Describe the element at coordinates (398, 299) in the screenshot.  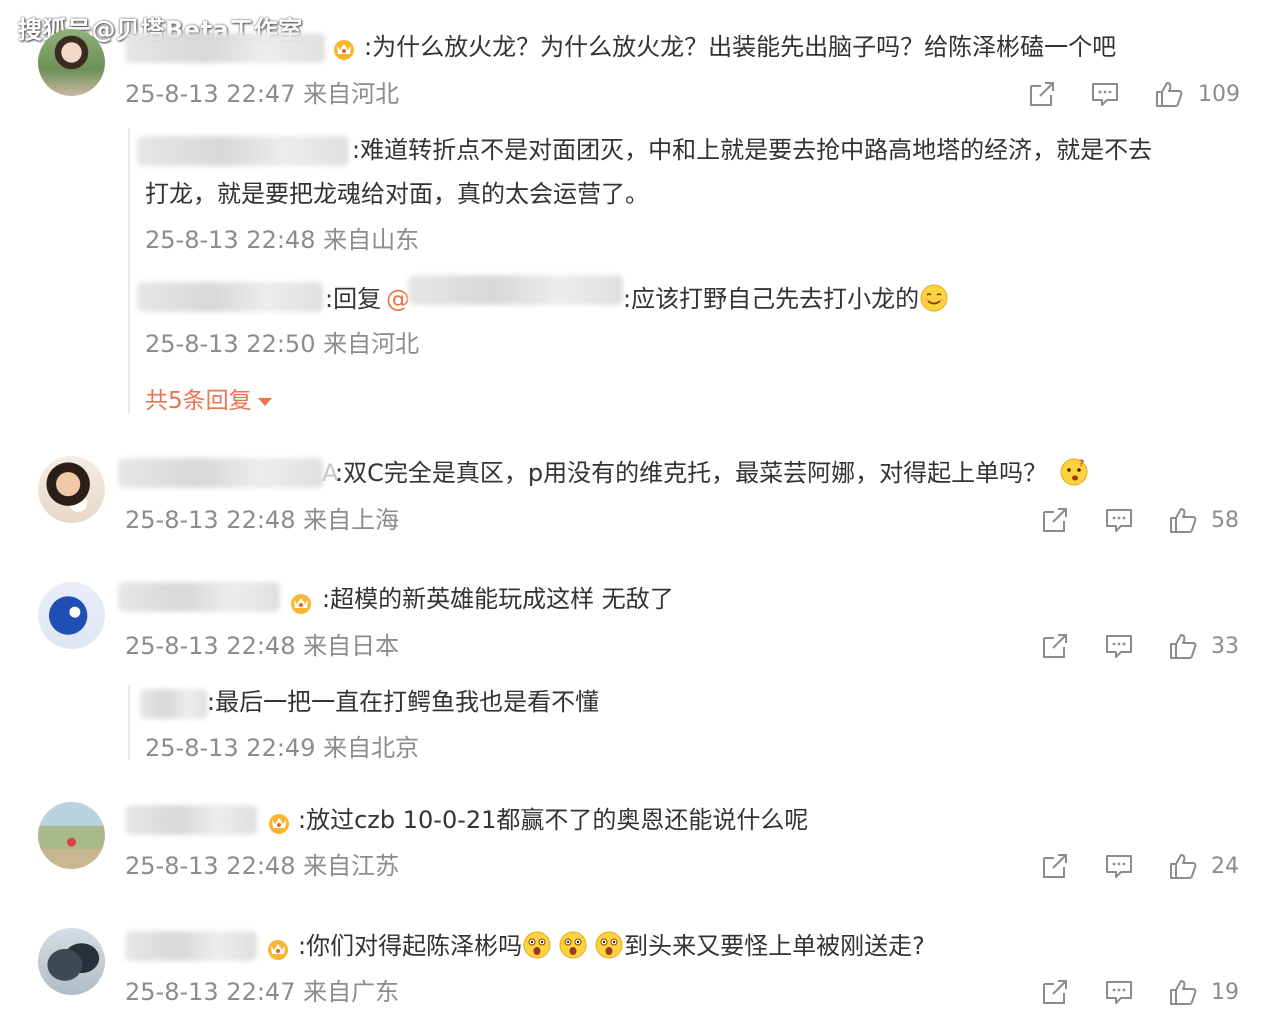
I see `mention-link: @` at that location.